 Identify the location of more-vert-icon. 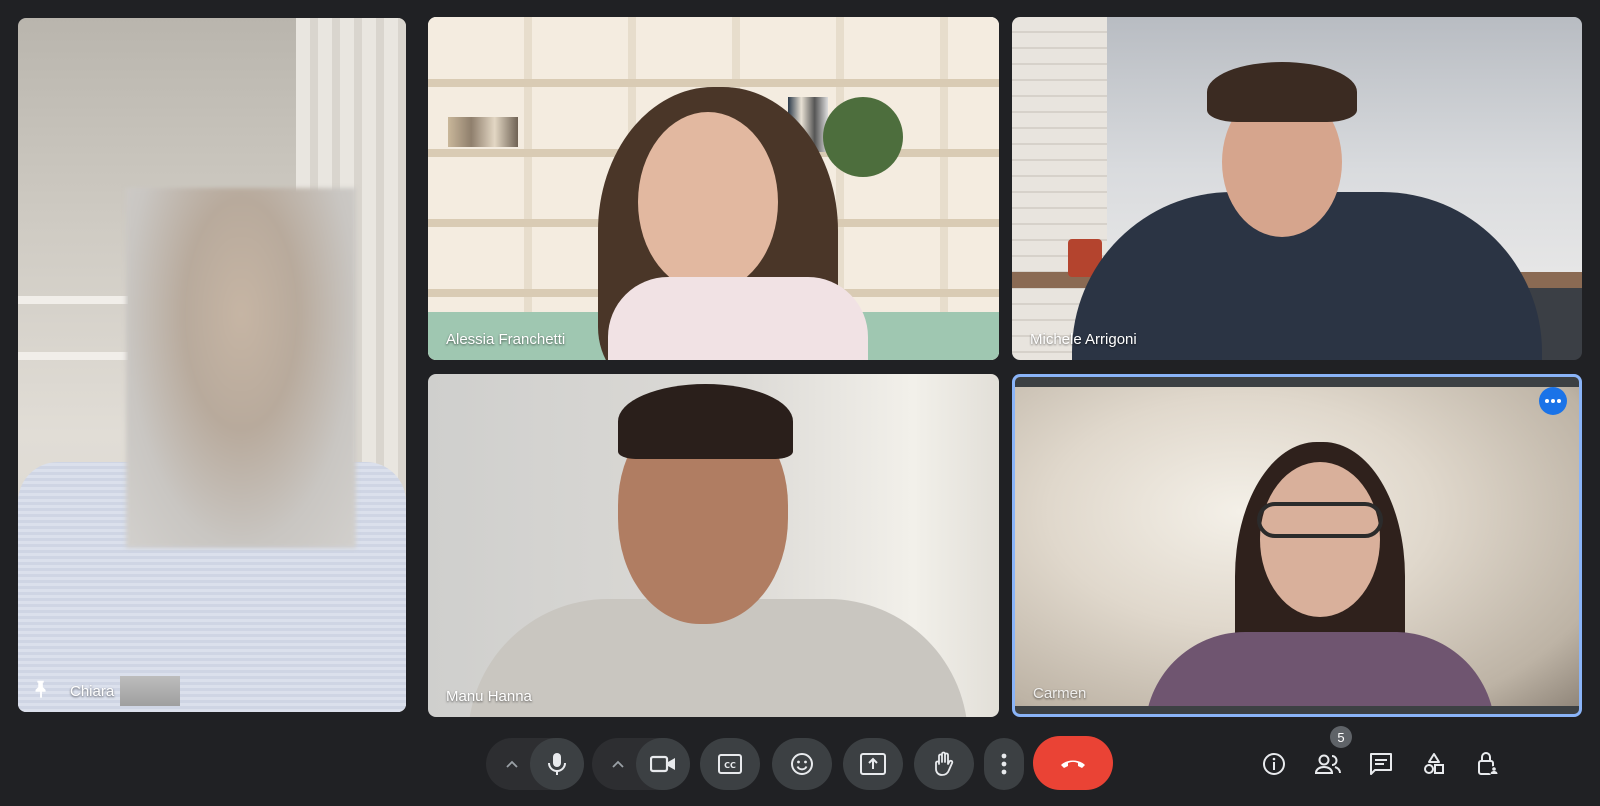
(1004, 764).